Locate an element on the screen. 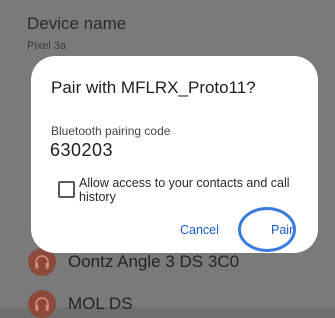 Image resolution: width=335 pixels, height=318 pixels. headphones-icon is located at coordinates (42, 304).